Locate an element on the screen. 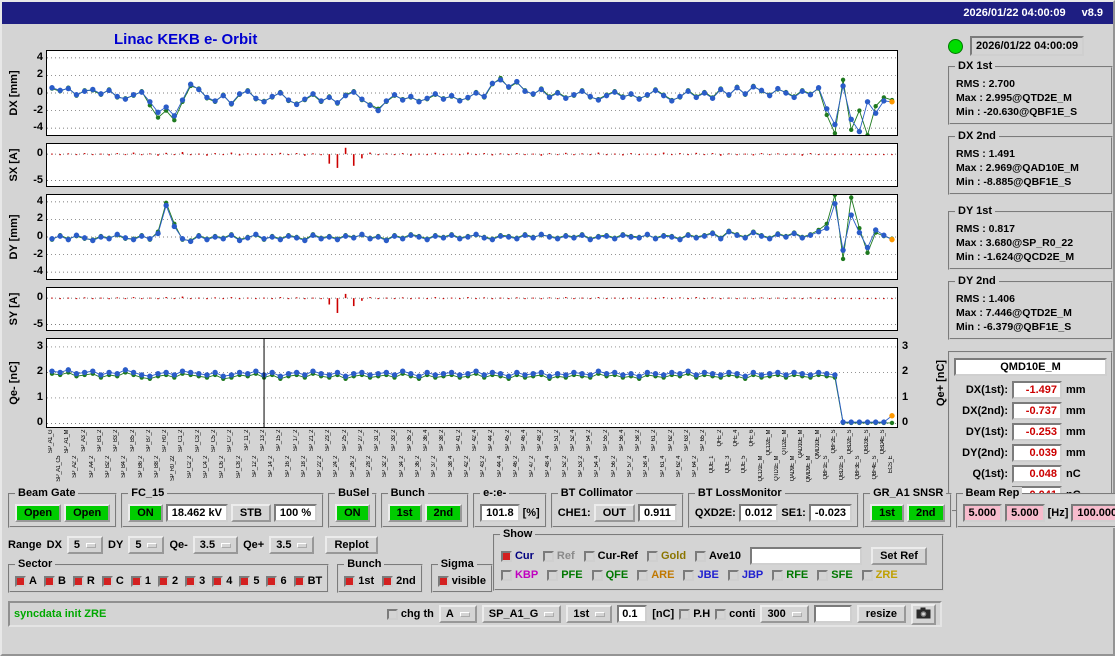  checkbox-jbp: JBP is located at coordinates (745, 575).